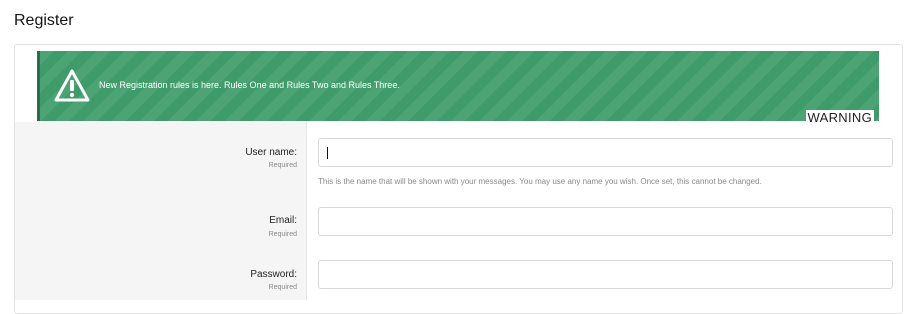 The image size is (917, 314). I want to click on warning-triangle-icon, so click(72, 85).